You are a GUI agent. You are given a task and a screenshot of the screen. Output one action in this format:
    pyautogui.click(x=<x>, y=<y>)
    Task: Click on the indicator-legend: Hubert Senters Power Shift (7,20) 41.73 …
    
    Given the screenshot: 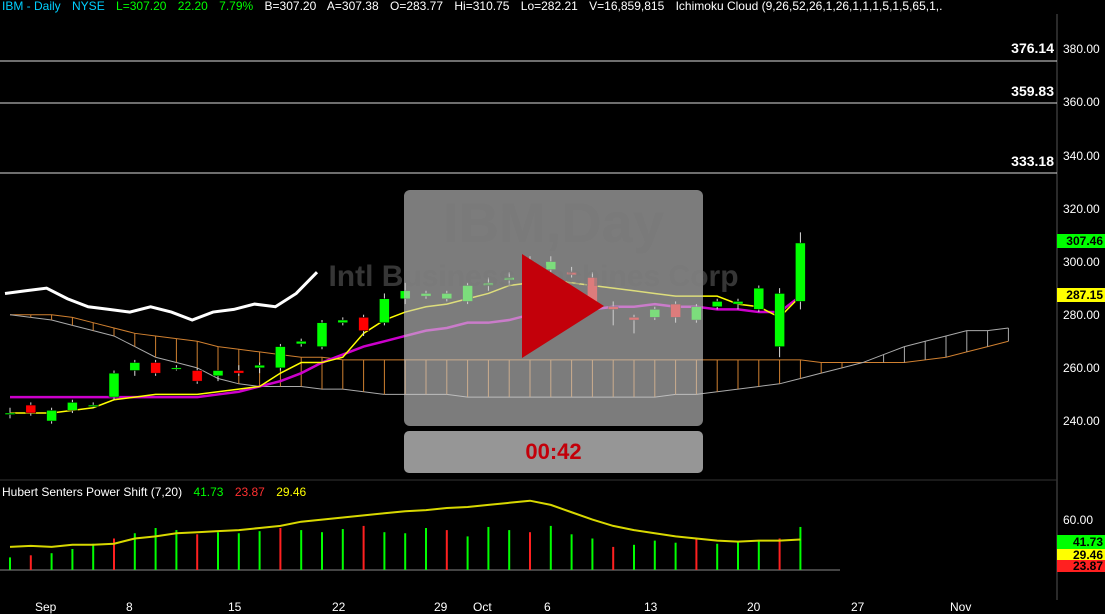 What is the action you would take?
    pyautogui.click(x=158, y=492)
    